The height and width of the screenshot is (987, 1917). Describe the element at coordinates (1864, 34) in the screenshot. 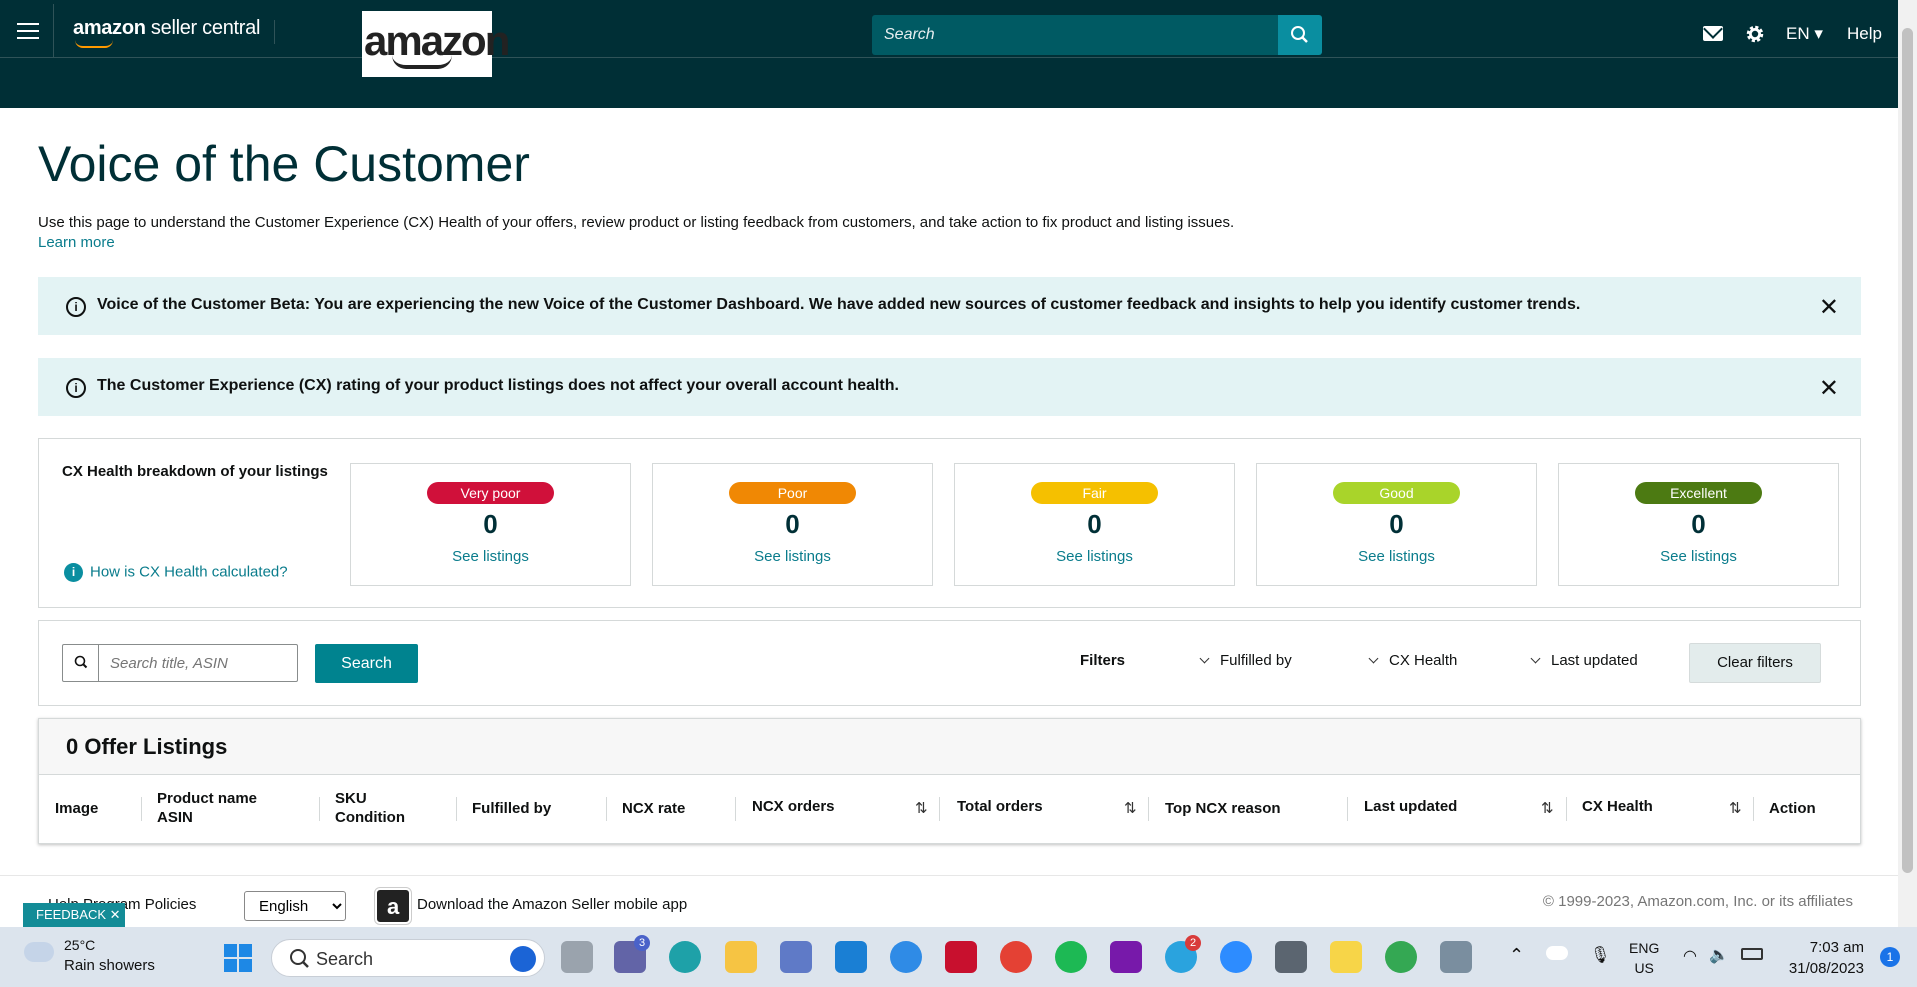

I see `help-link: Help` at that location.